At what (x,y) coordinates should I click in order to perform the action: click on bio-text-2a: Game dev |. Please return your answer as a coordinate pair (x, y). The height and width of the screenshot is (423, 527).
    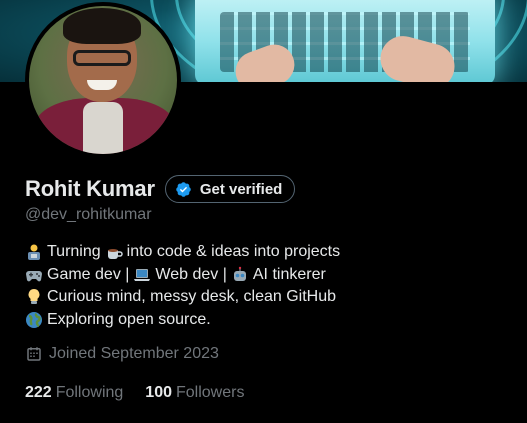
    Looking at the image, I should click on (88, 274).